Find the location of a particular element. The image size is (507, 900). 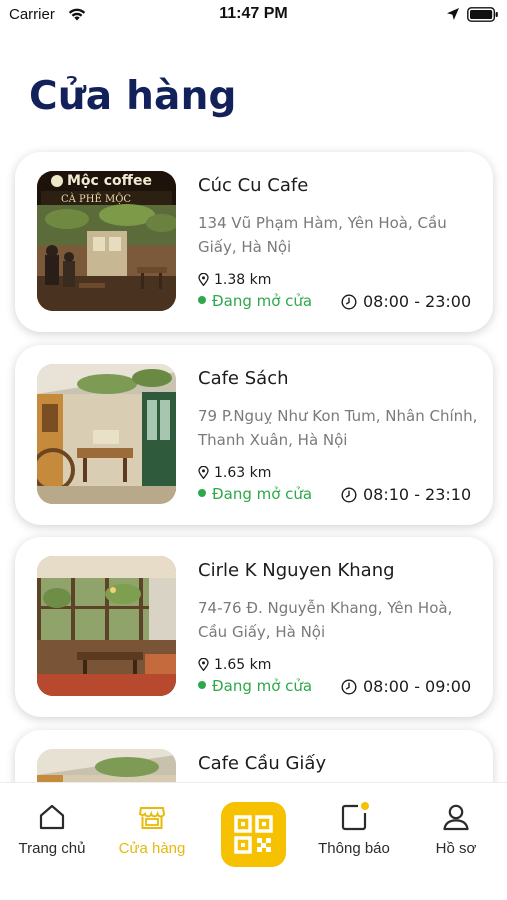

store-hours: 08:10 - 23:10 is located at coordinates (406, 494).